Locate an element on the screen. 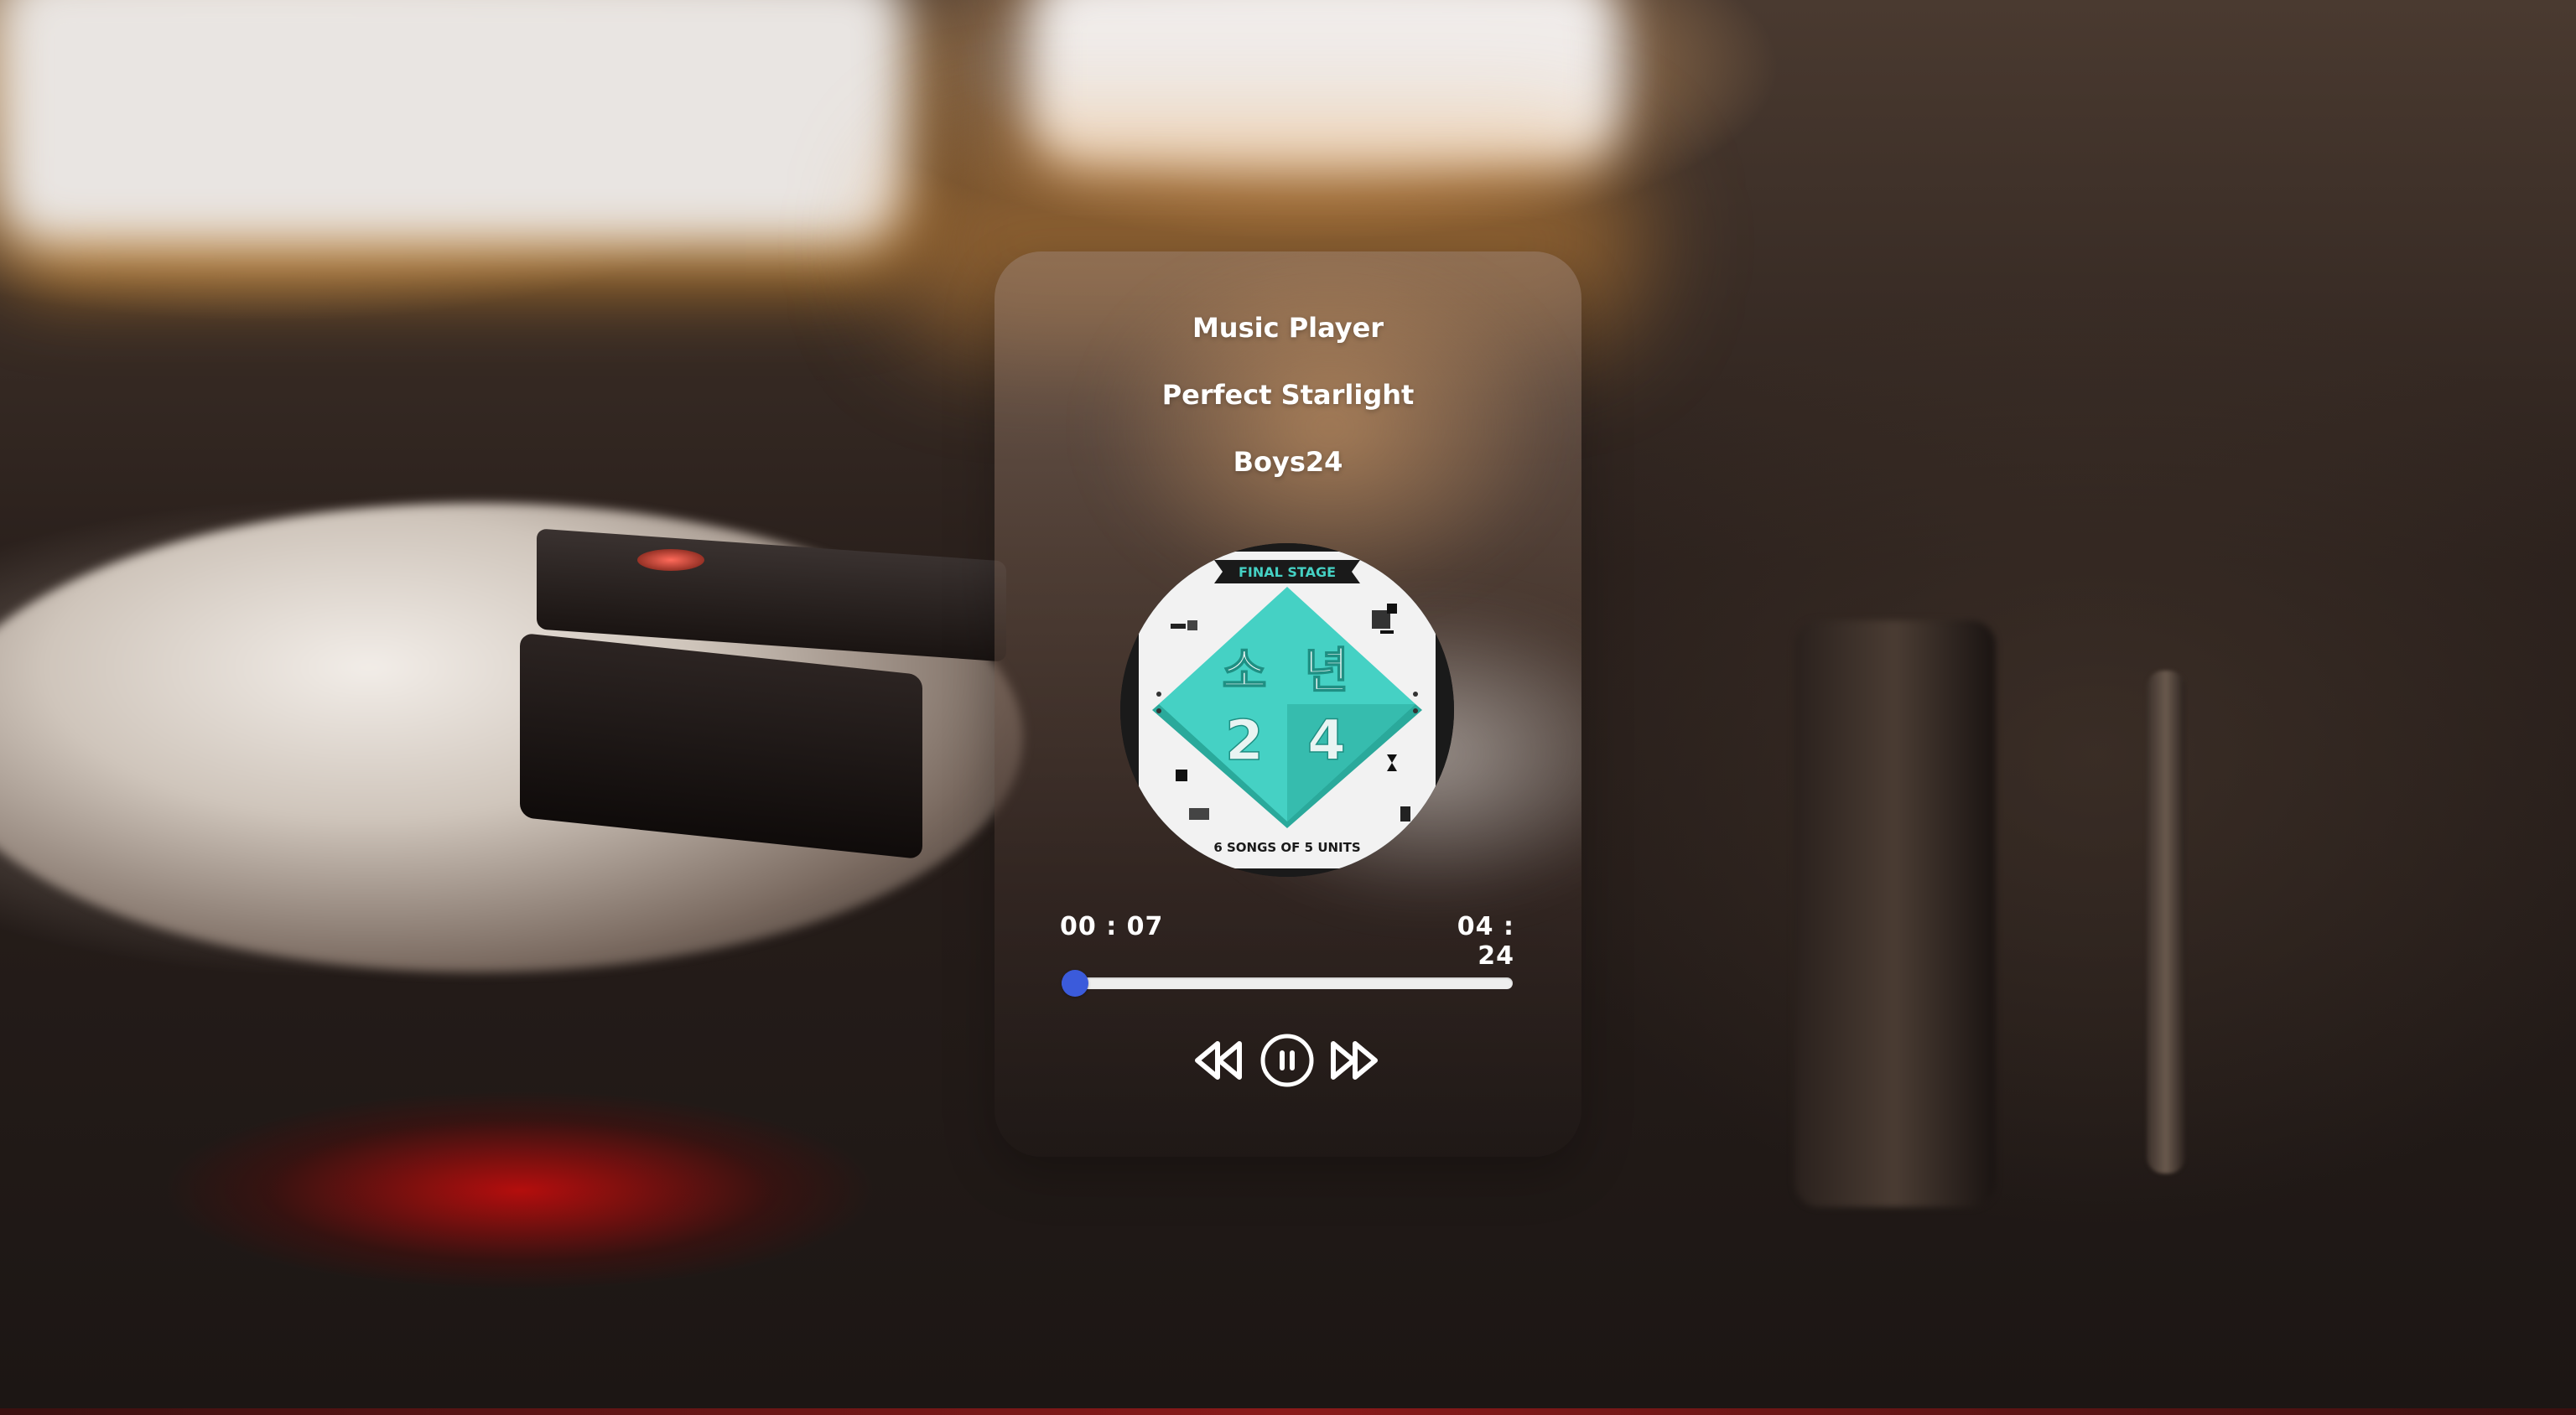  app-title: Music Player is located at coordinates (1288, 328).